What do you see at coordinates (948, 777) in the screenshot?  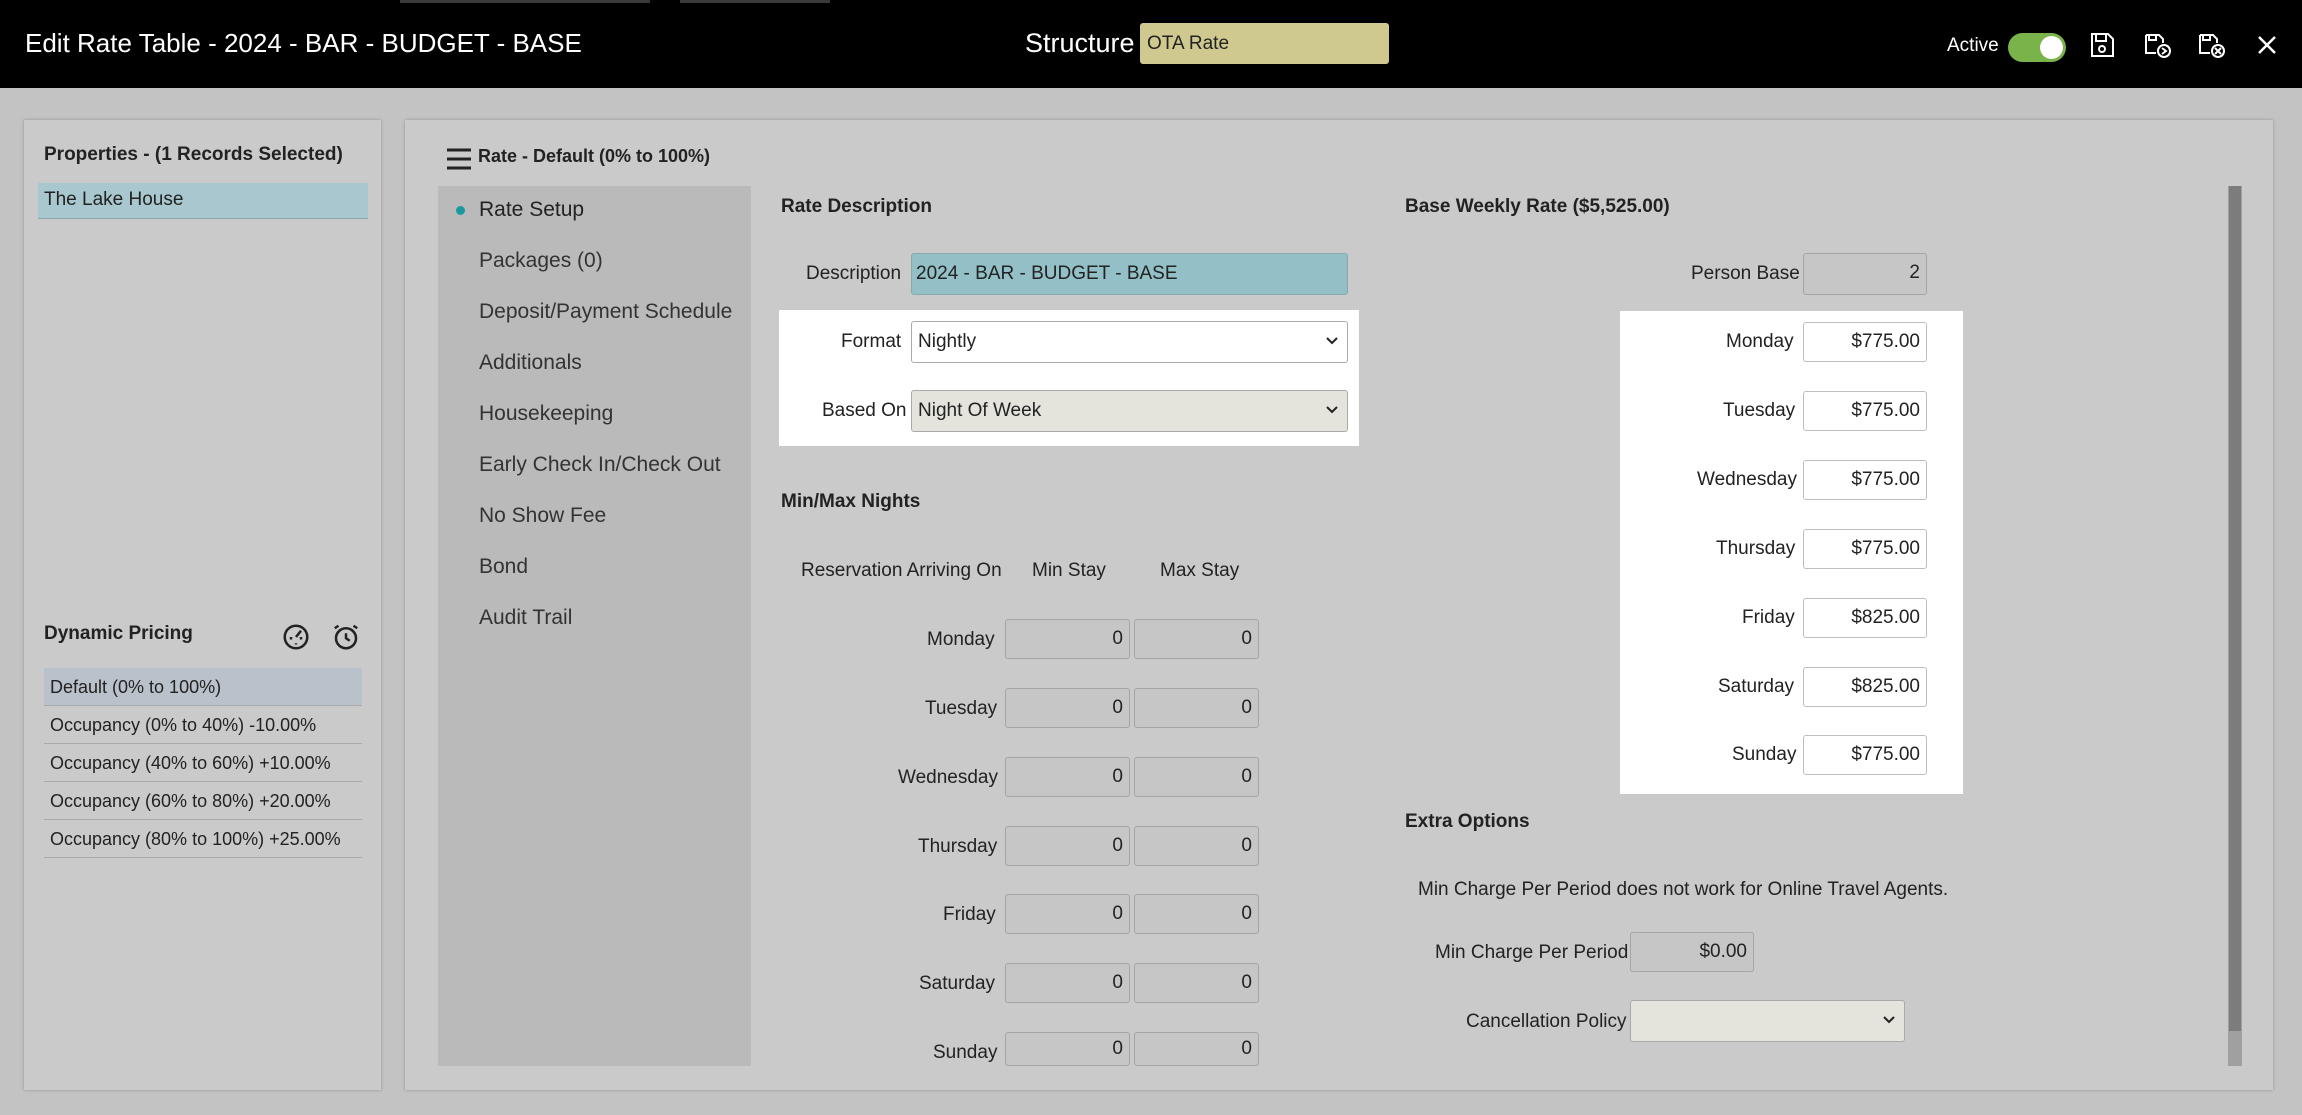 I see `minmax-day-label: Wednesday` at bounding box center [948, 777].